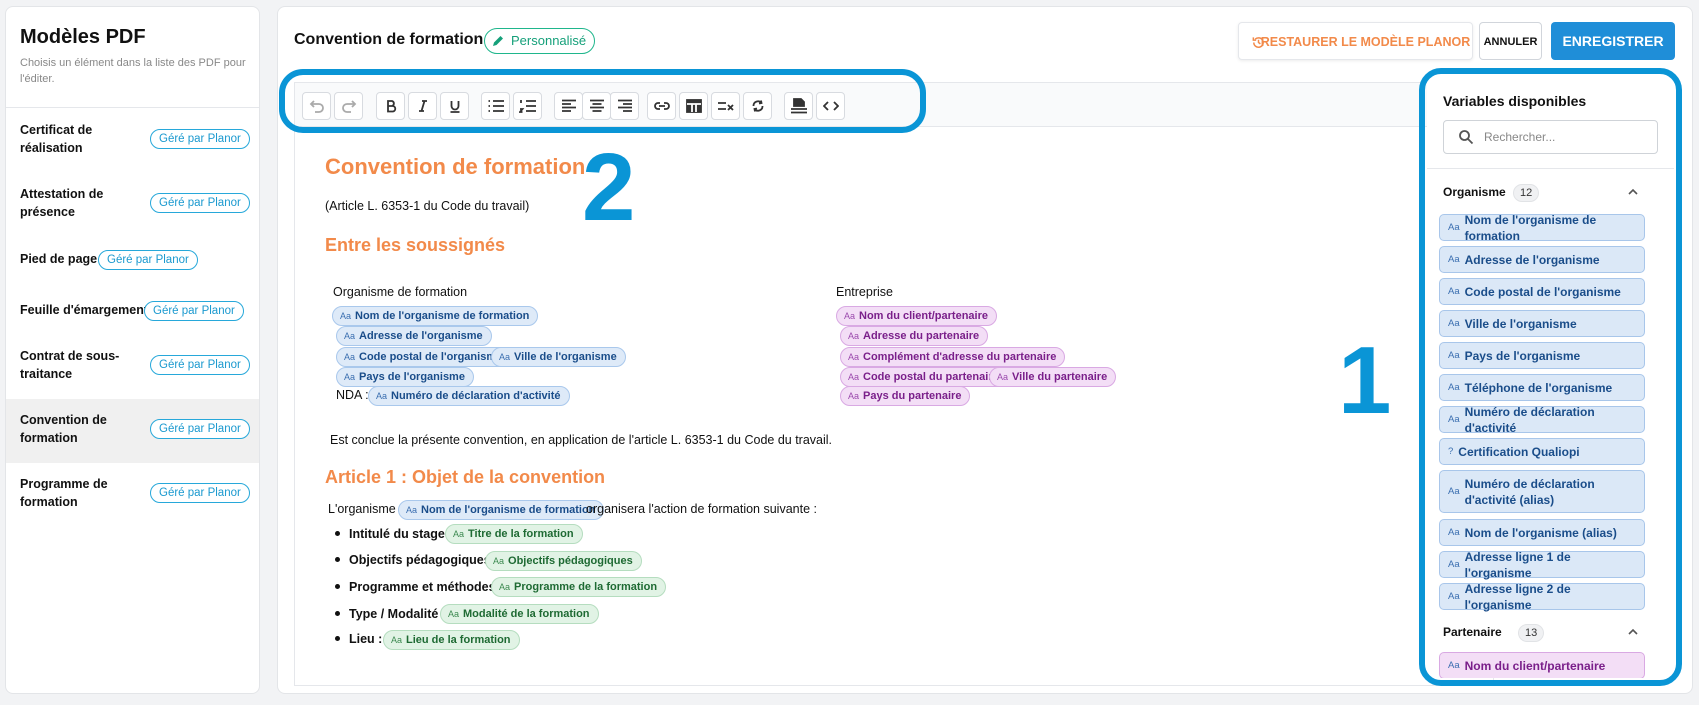 This screenshot has width=1699, height=705. What do you see at coordinates (916, 316) in the screenshot?
I see `variable-chip: Aa Nom du client/partenaire` at bounding box center [916, 316].